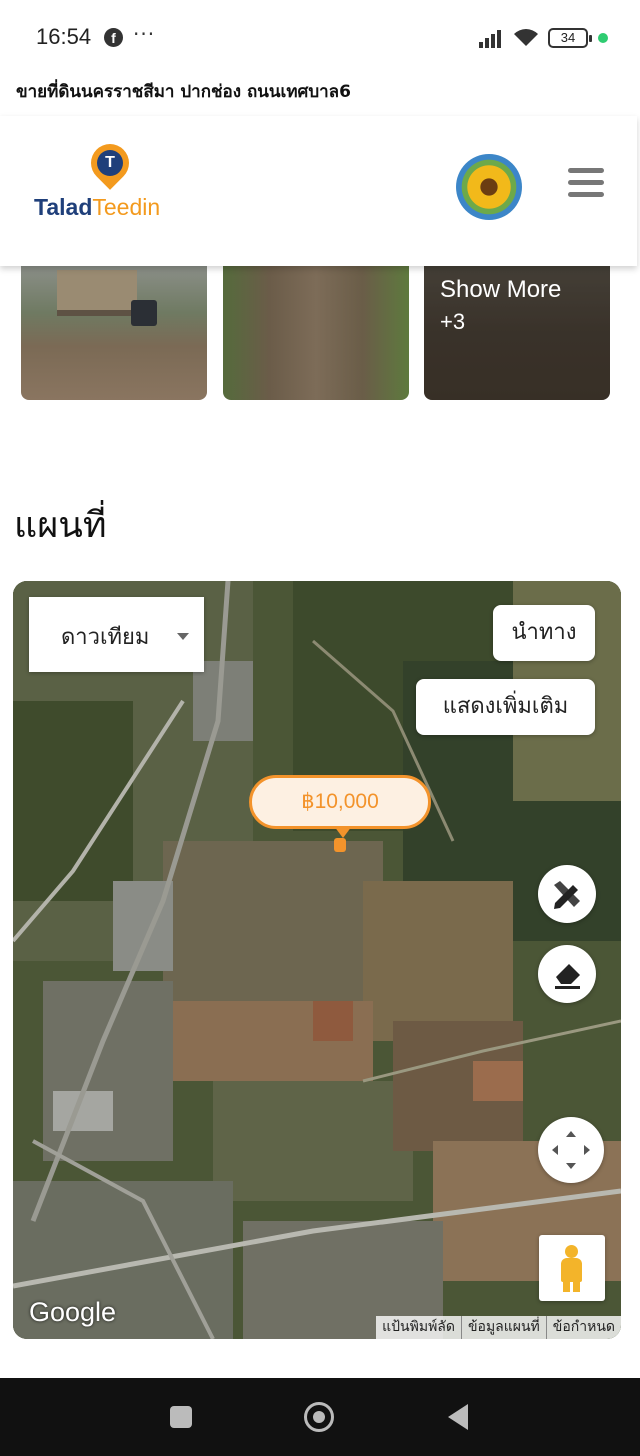  I want to click on status-dot-icon, so click(603, 38).